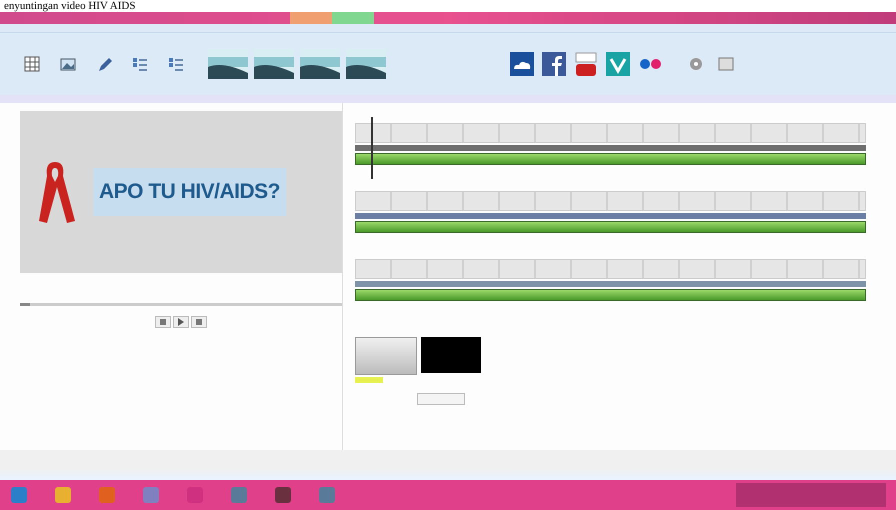 This screenshot has width=896, height=510. I want to click on image-icon, so click(68, 64).